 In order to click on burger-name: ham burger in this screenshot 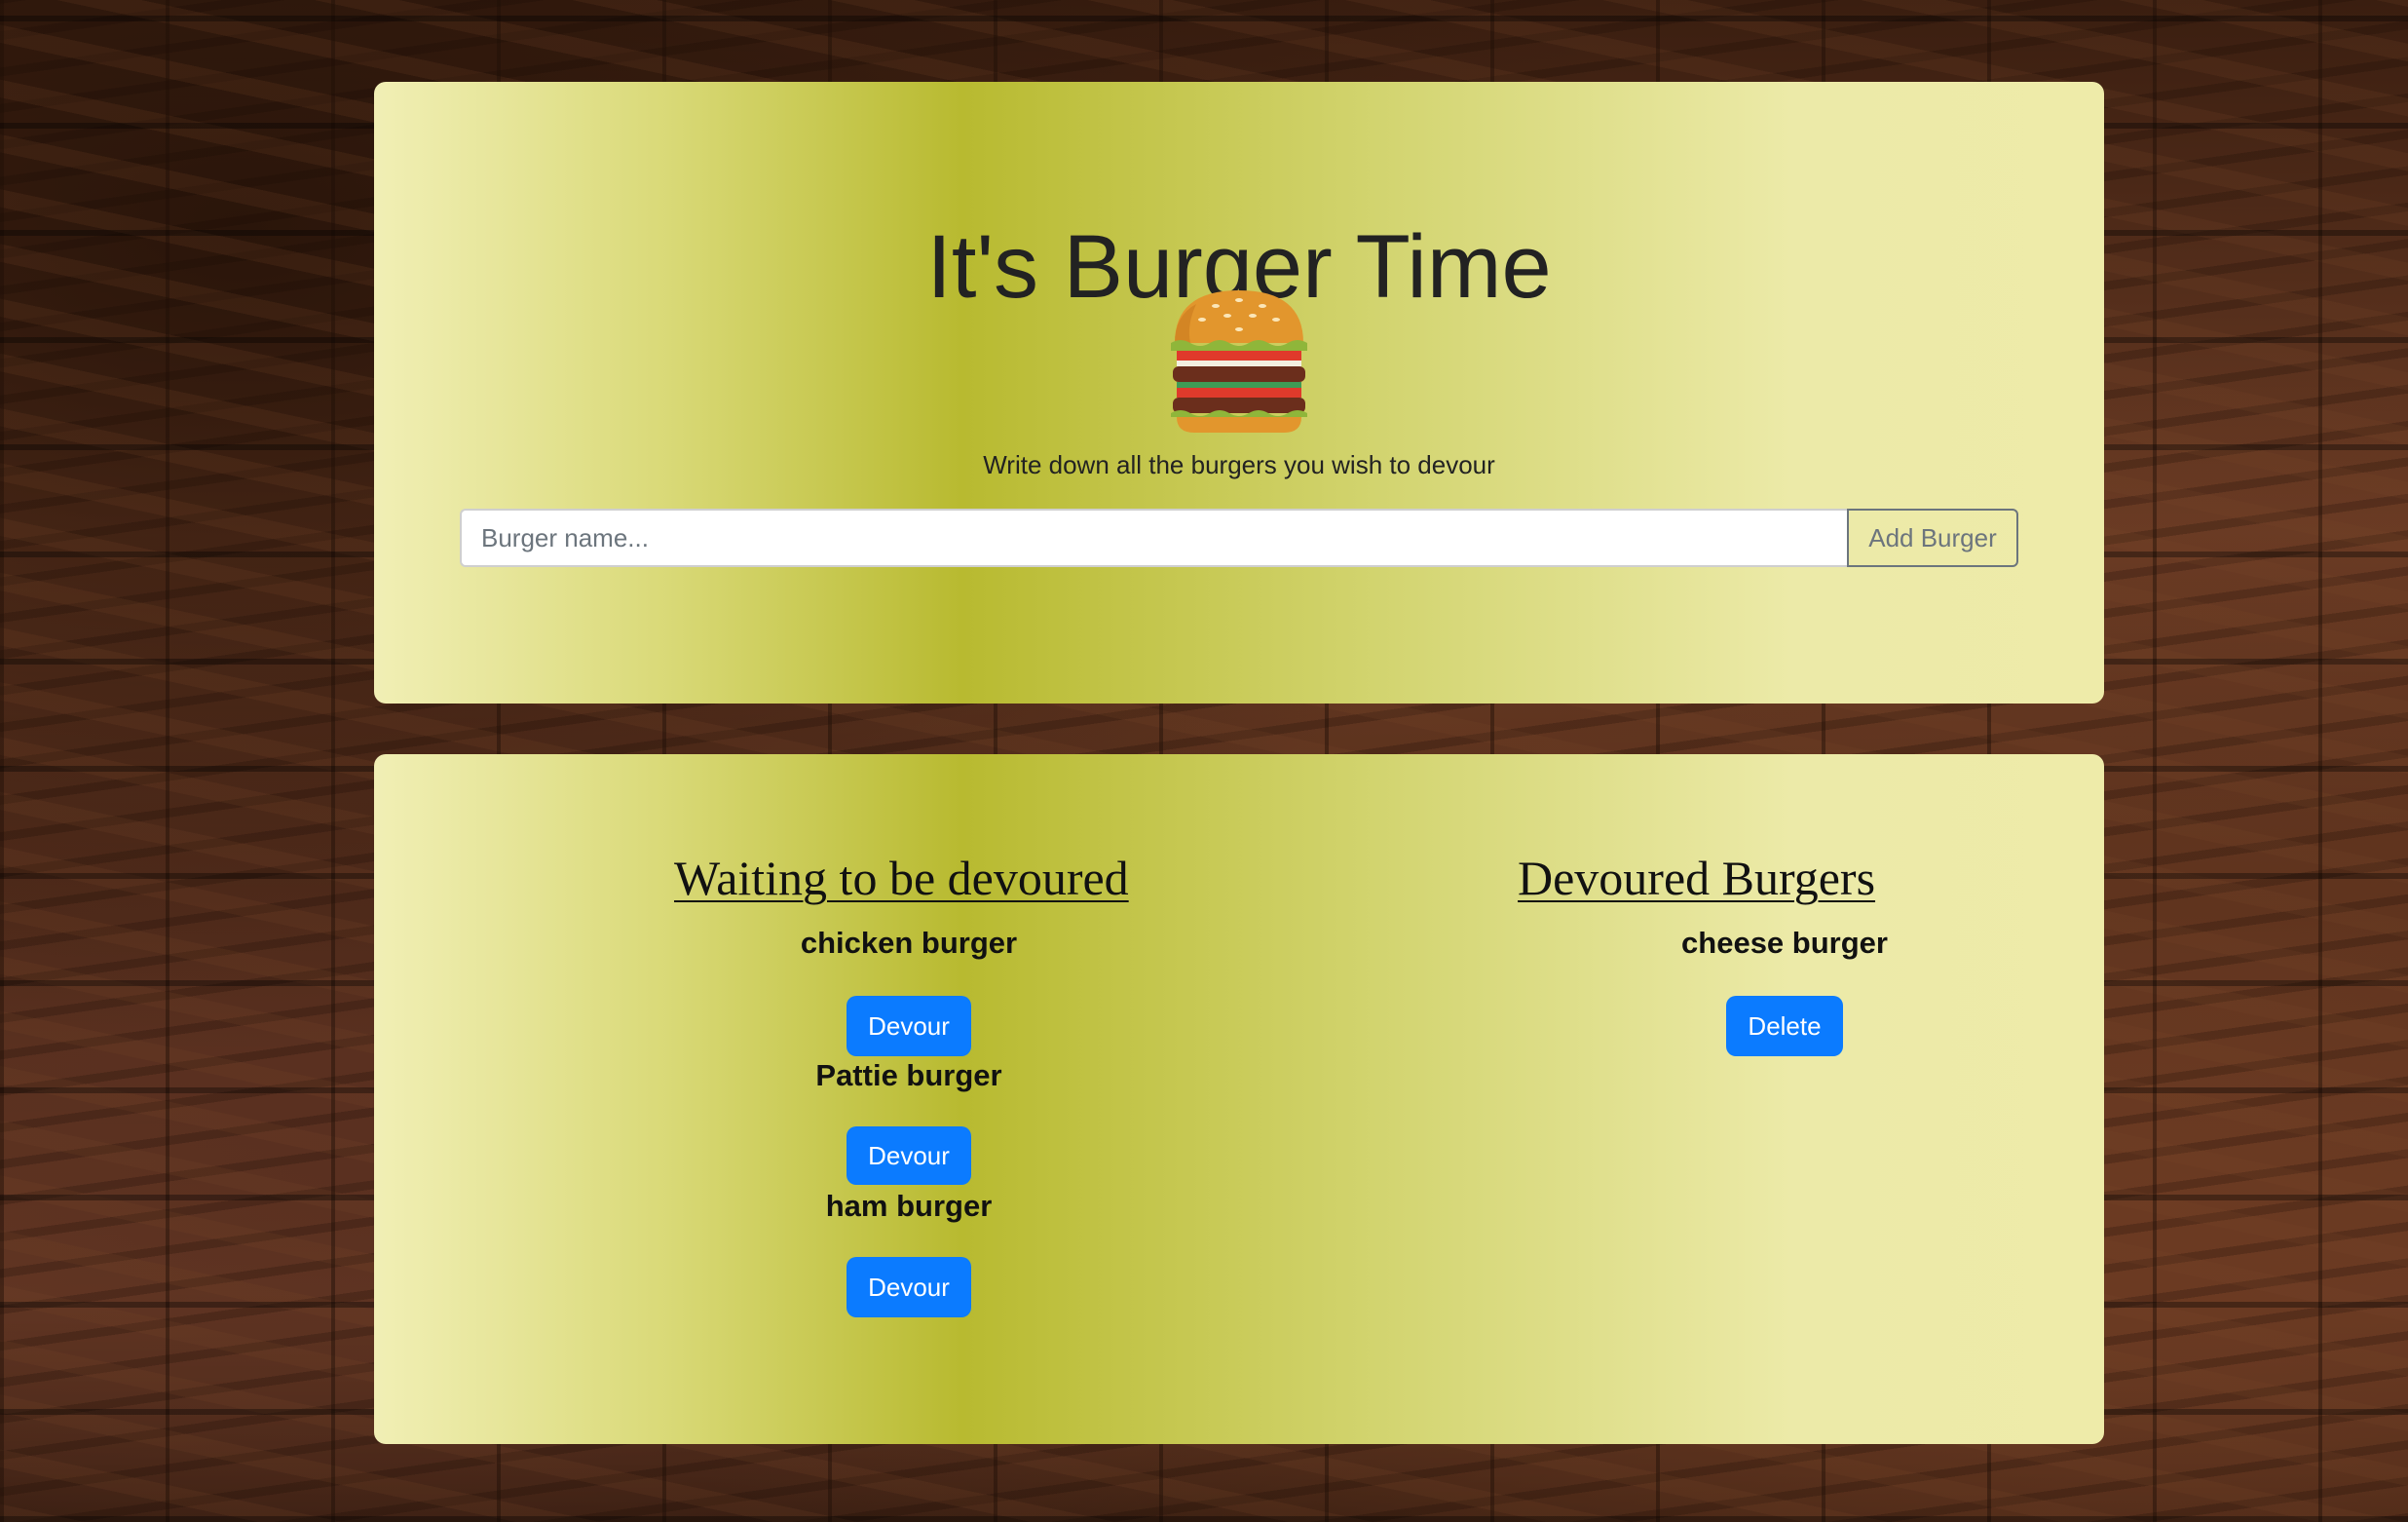, I will do `click(909, 1206)`.